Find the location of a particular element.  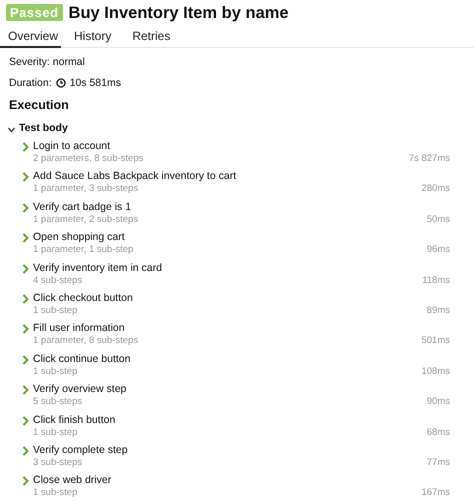

step-duration: 96ms is located at coordinates (438, 251).